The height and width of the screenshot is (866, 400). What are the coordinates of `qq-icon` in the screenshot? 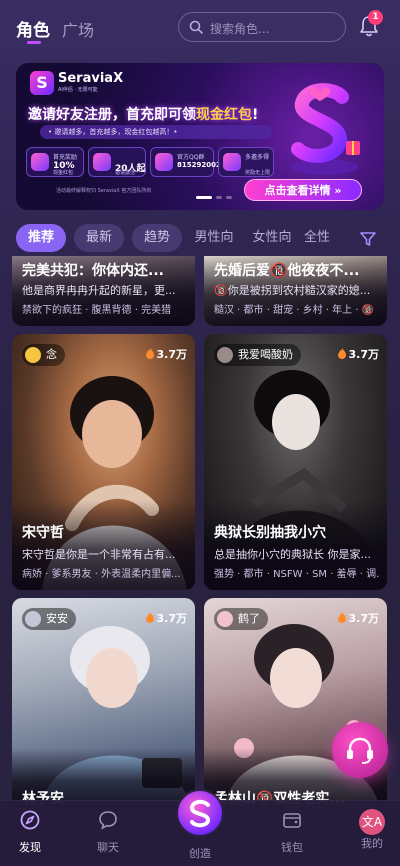 It's located at (164, 162).